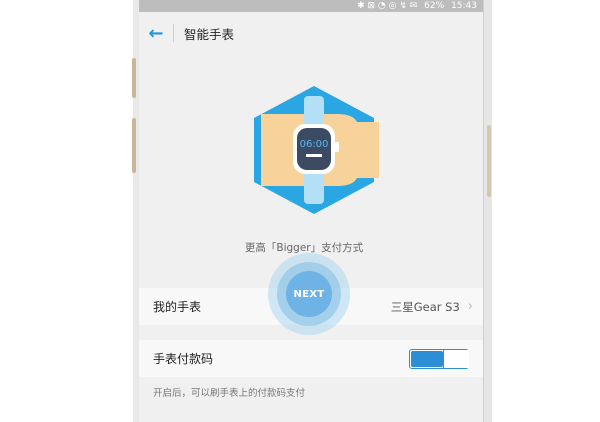  Describe the element at coordinates (314, 144) in the screenshot. I see `watch-time: 06:00` at that location.